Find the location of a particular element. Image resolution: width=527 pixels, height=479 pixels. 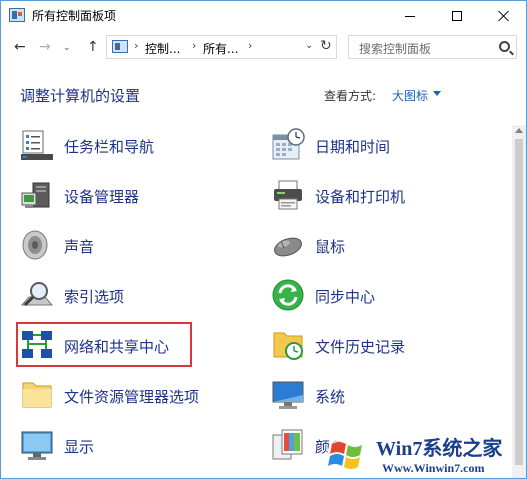

item-device-manager: 设备管理器 is located at coordinates (134, 197).